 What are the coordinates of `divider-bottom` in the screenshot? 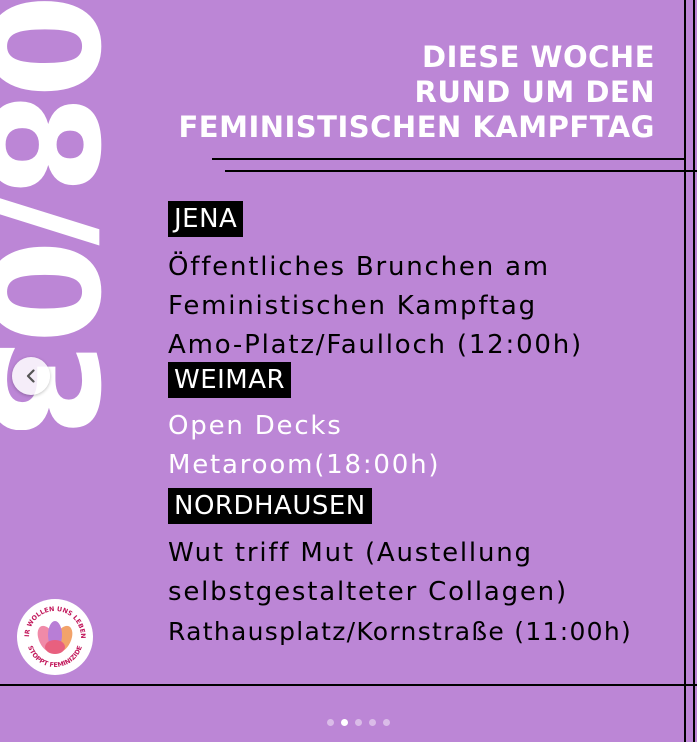 It's located at (348, 685).